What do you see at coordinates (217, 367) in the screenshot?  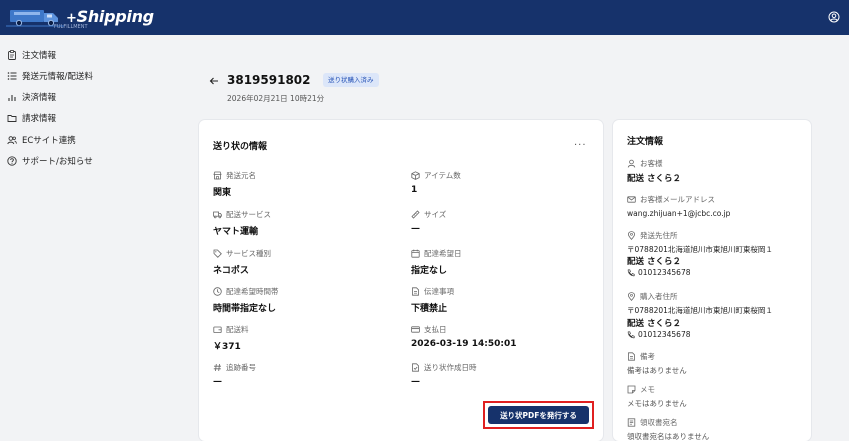 I see `hash-icon` at bounding box center [217, 367].